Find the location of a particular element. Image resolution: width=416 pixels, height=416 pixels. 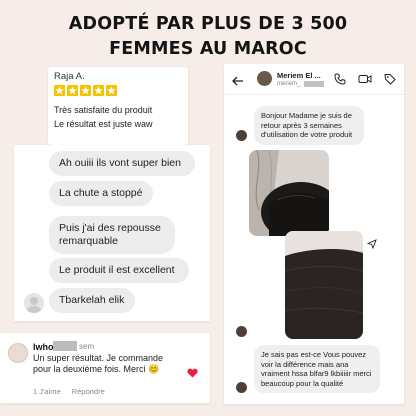

chat-message: Ah ouiii ils vont super bien is located at coordinates (122, 163).